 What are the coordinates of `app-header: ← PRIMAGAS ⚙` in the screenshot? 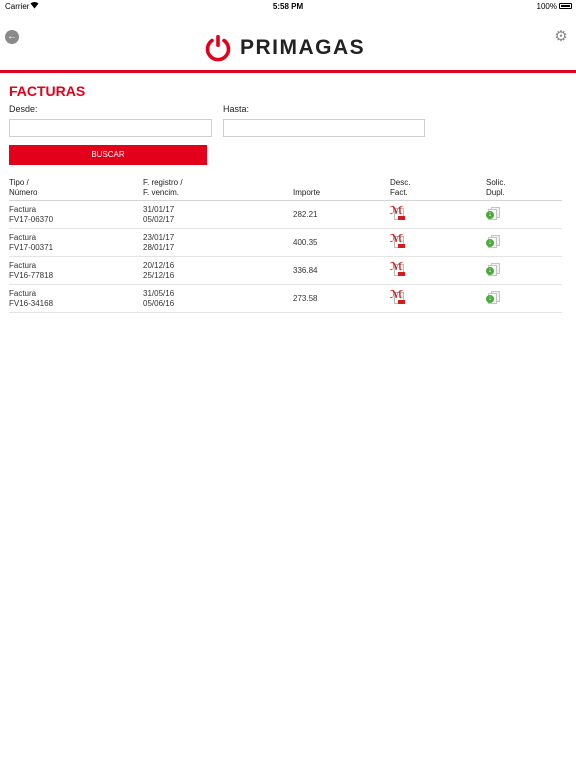 It's located at (288, 41).